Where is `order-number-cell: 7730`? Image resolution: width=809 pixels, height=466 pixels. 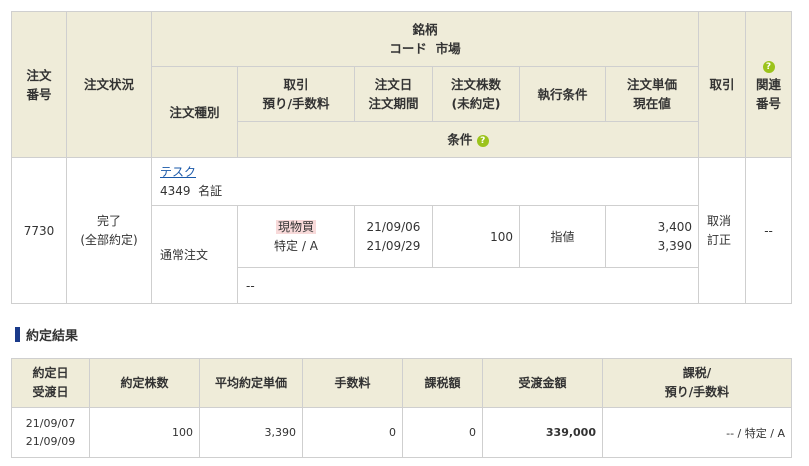
order-number-cell: 7730 is located at coordinates (39, 230).